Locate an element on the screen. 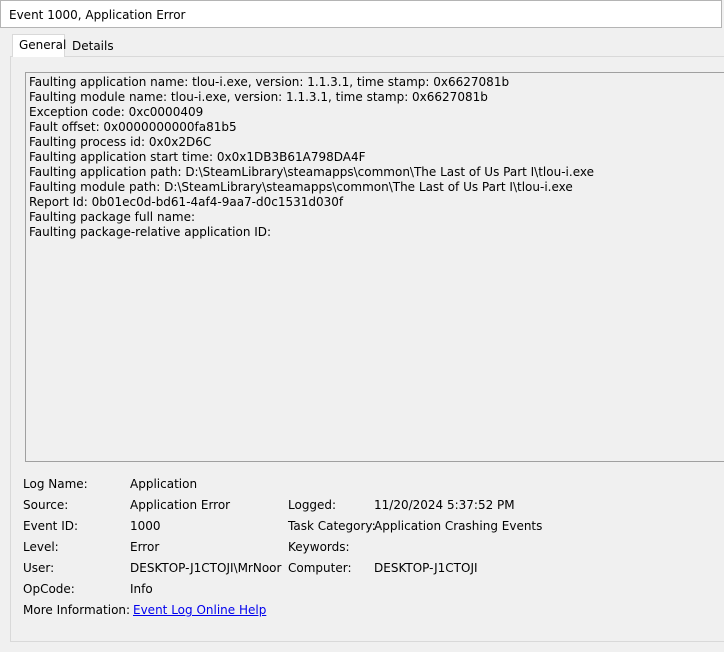 This screenshot has height=652, width=724. panel-bottom-border is located at coordinates (367, 641).